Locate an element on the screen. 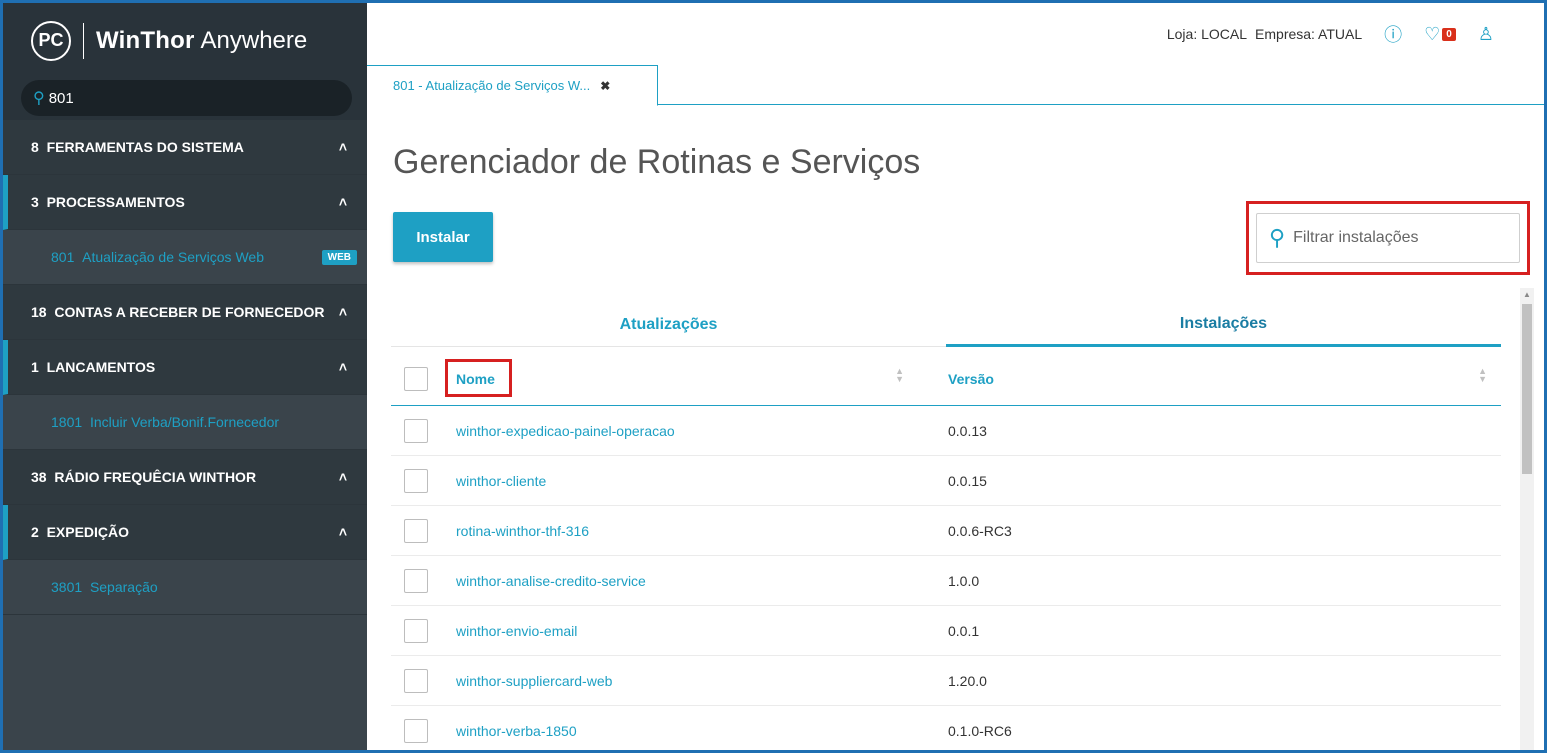 This screenshot has width=1547, height=753. notification-count: 0 is located at coordinates (1449, 34).